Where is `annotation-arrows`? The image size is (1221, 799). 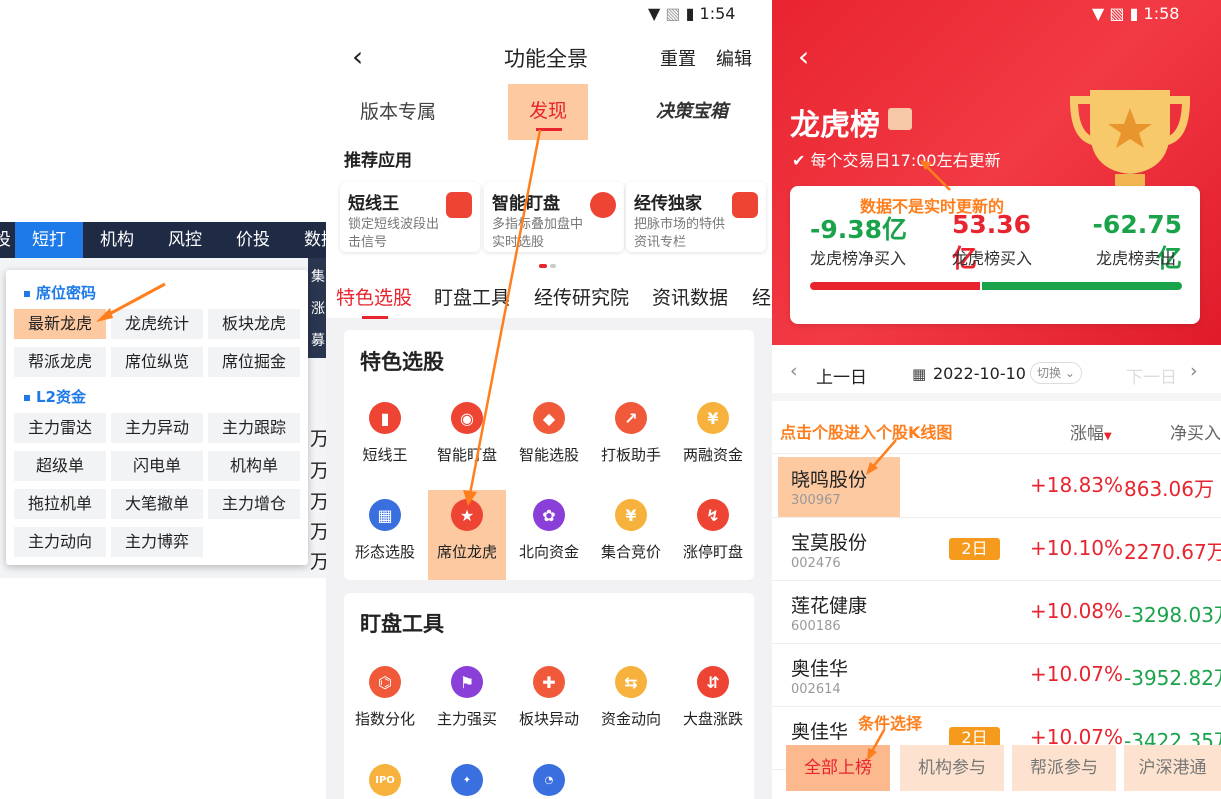 annotation-arrows is located at coordinates (908, 460).